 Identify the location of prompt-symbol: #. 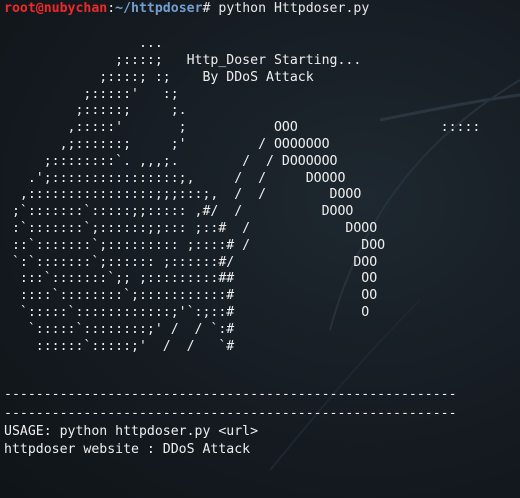
(210, 8).